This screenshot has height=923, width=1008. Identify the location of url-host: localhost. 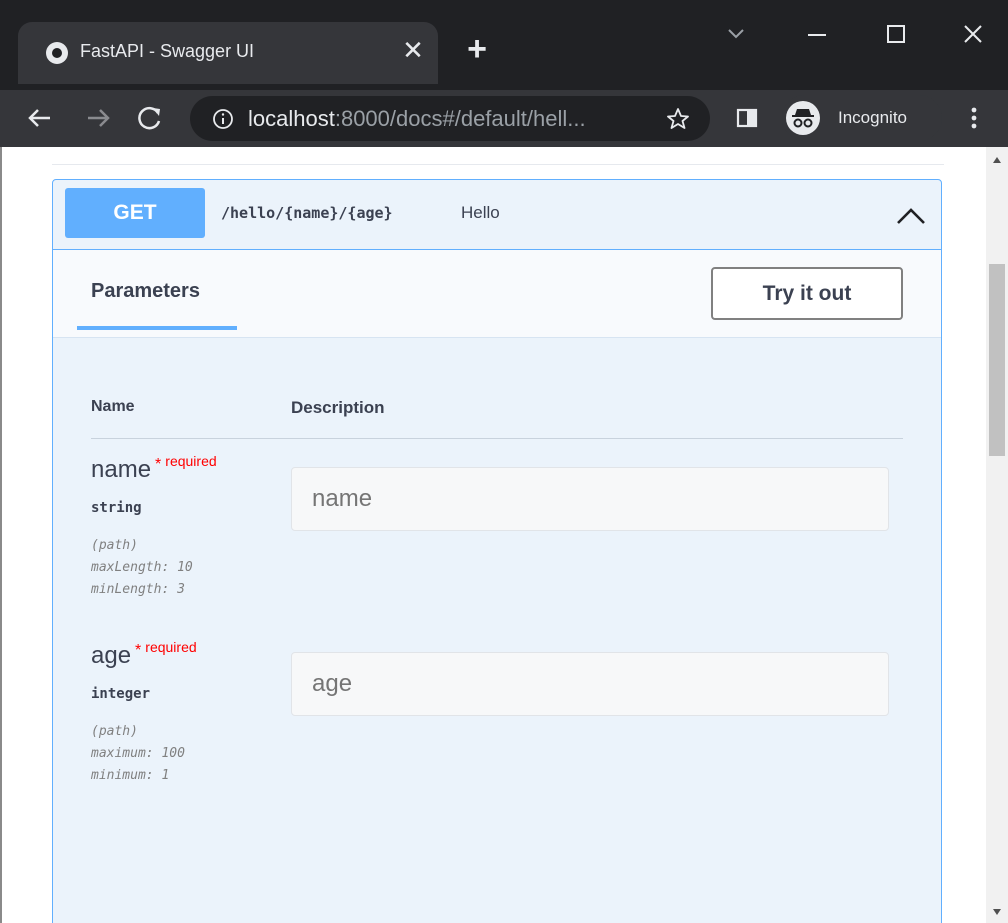
(291, 118).